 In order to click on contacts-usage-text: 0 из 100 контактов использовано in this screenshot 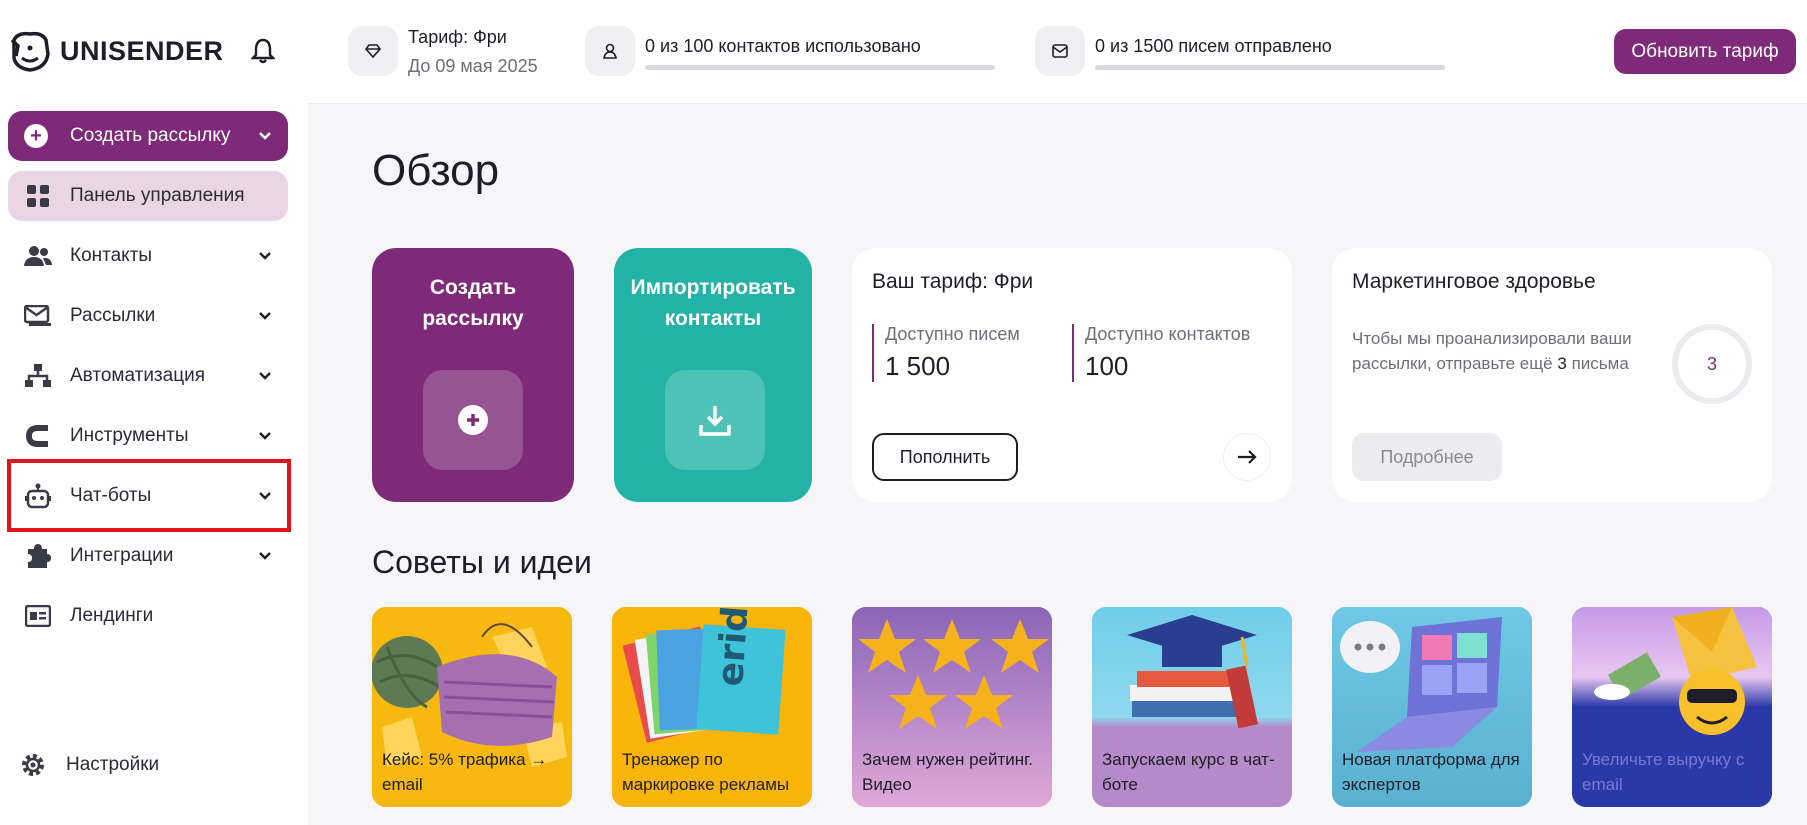, I will do `click(783, 46)`.